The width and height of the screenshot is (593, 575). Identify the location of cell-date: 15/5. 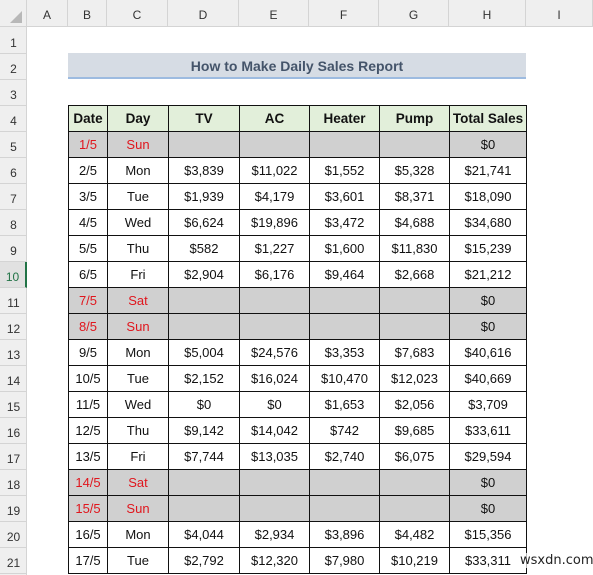
(88, 508).